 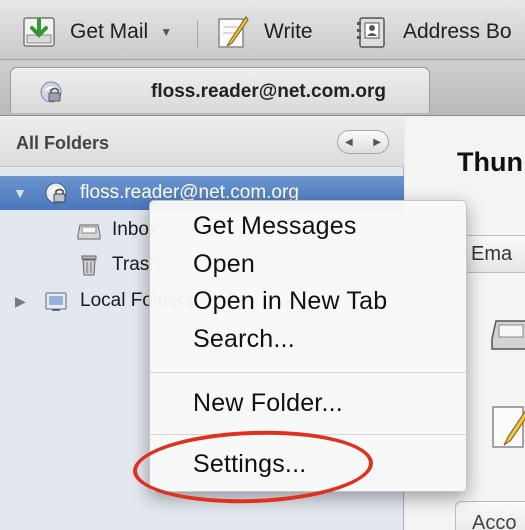 I want to click on main-toolbar: Get Mail ▼ Write Address Bo, so click(x=262, y=30).